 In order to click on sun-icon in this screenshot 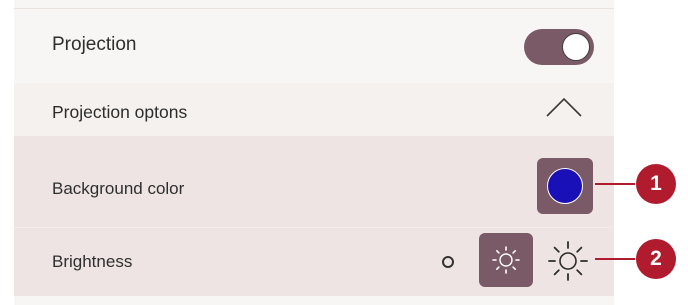, I will do `click(506, 260)`.